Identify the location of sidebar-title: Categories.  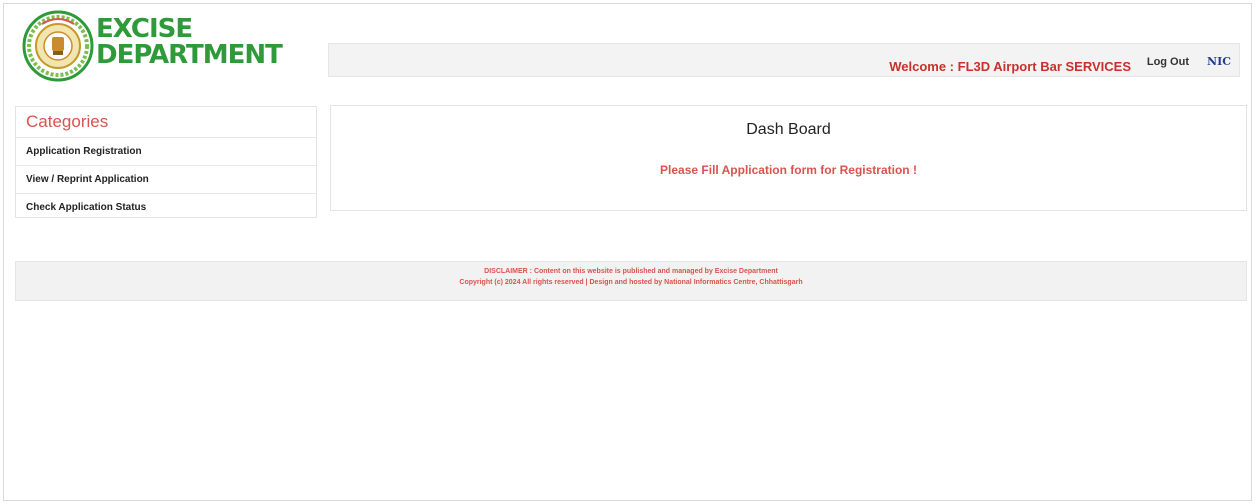
(166, 122).